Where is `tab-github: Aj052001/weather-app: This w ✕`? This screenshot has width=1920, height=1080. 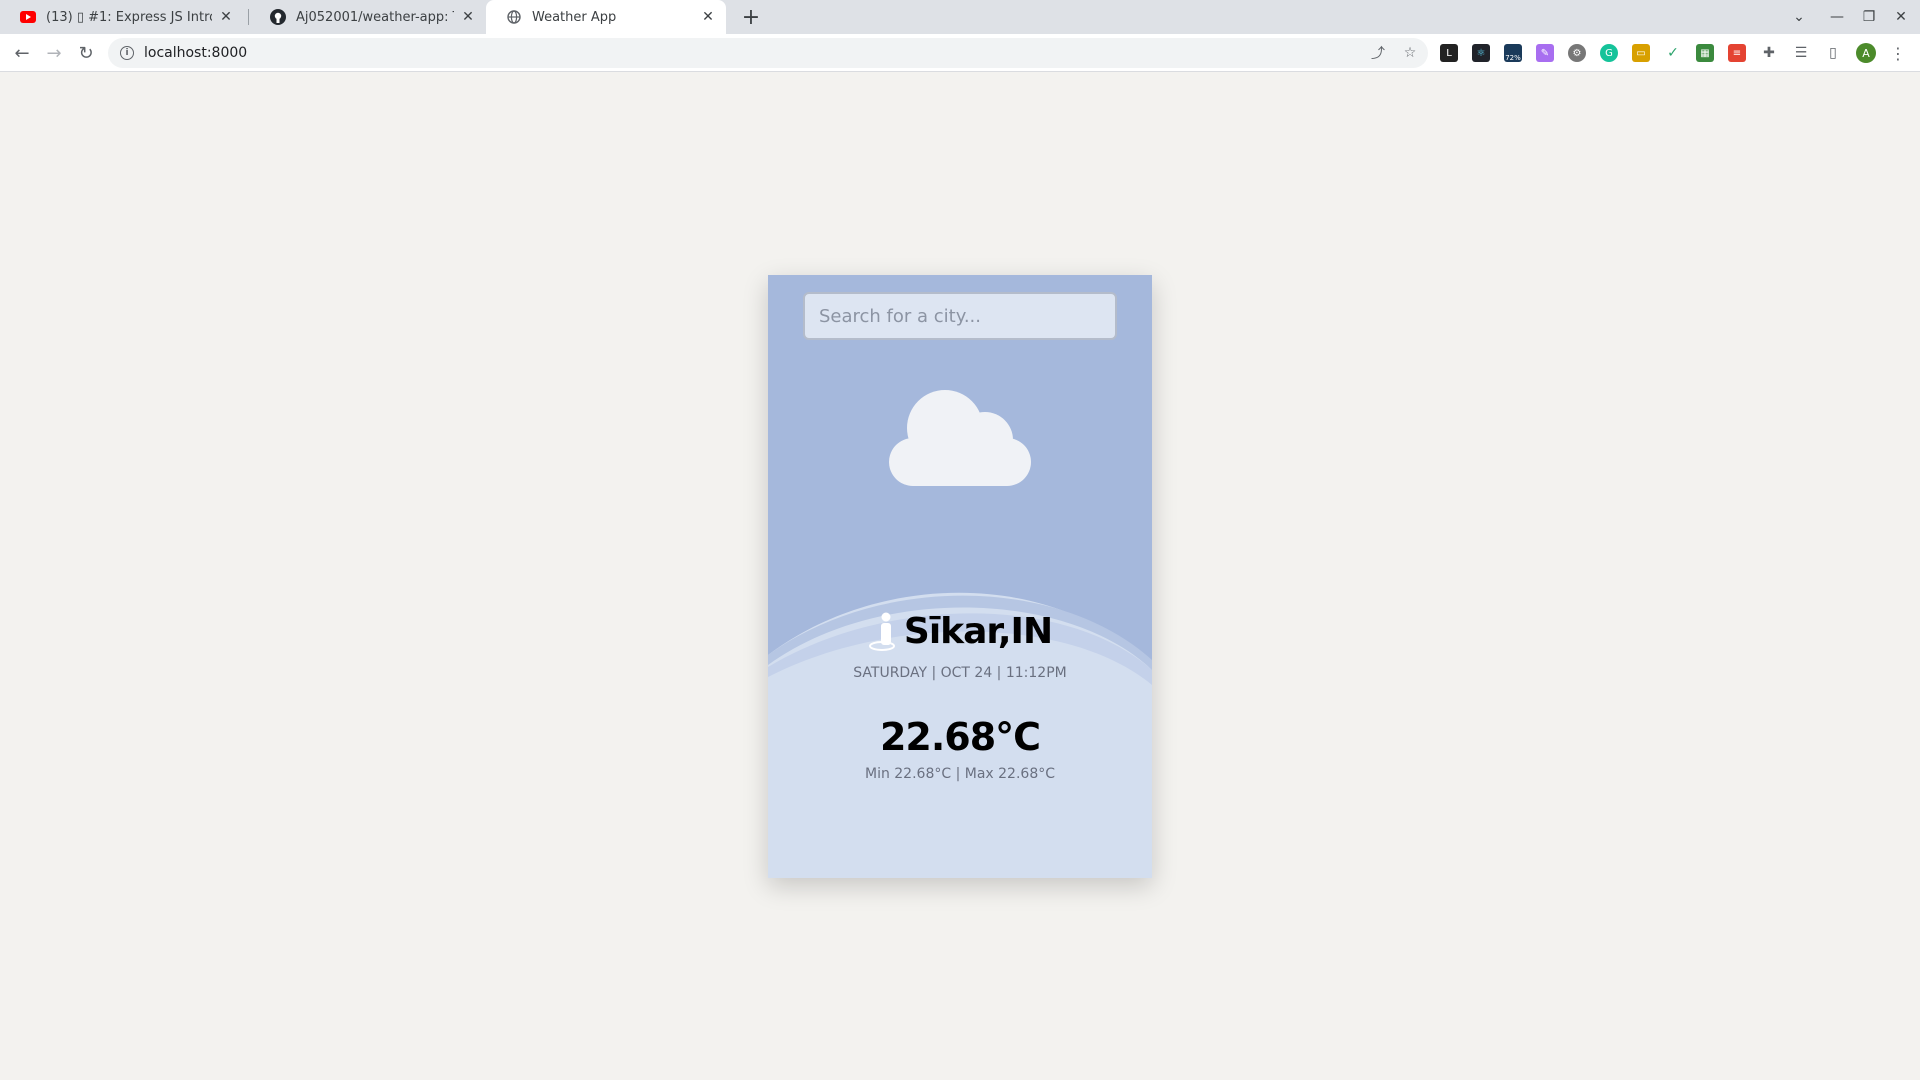
tab-github: Aj052001/weather-app: This w ✕ is located at coordinates (368, 17).